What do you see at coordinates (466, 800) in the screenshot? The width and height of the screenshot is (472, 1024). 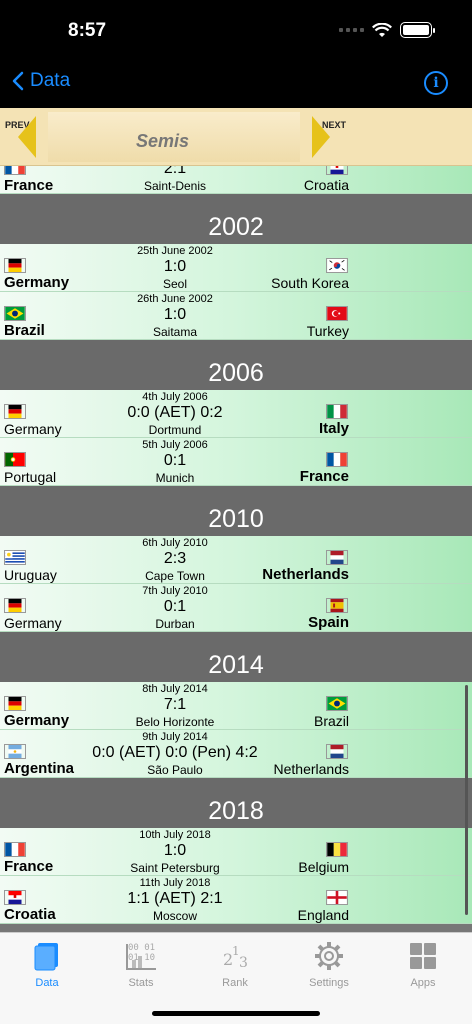 I see `scrollbar` at bounding box center [466, 800].